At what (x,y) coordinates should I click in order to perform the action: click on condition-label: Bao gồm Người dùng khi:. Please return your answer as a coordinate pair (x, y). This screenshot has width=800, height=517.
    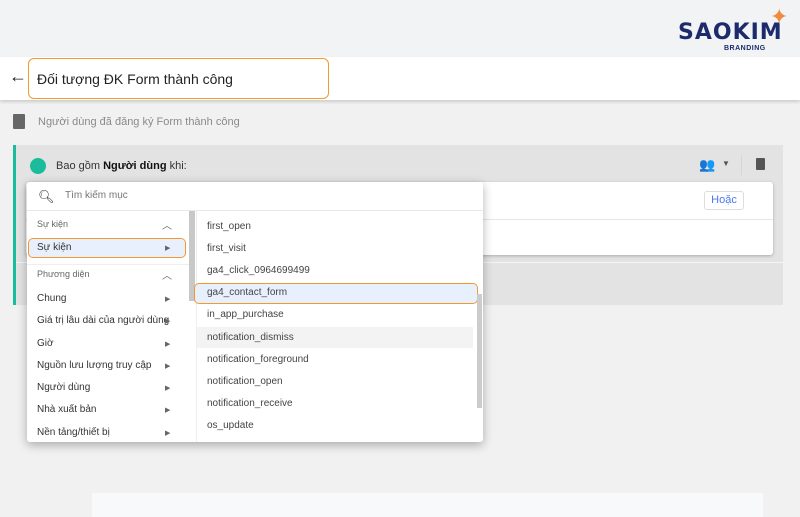
    Looking at the image, I should click on (121, 166).